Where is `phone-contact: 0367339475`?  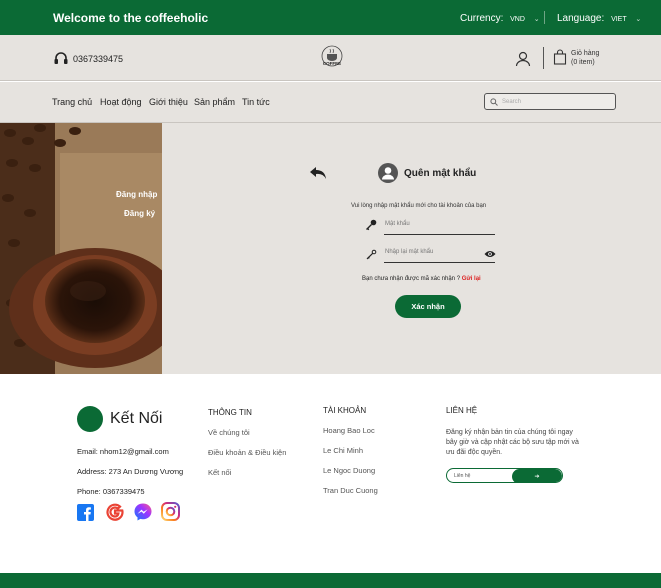 phone-contact: 0367339475 is located at coordinates (88, 59).